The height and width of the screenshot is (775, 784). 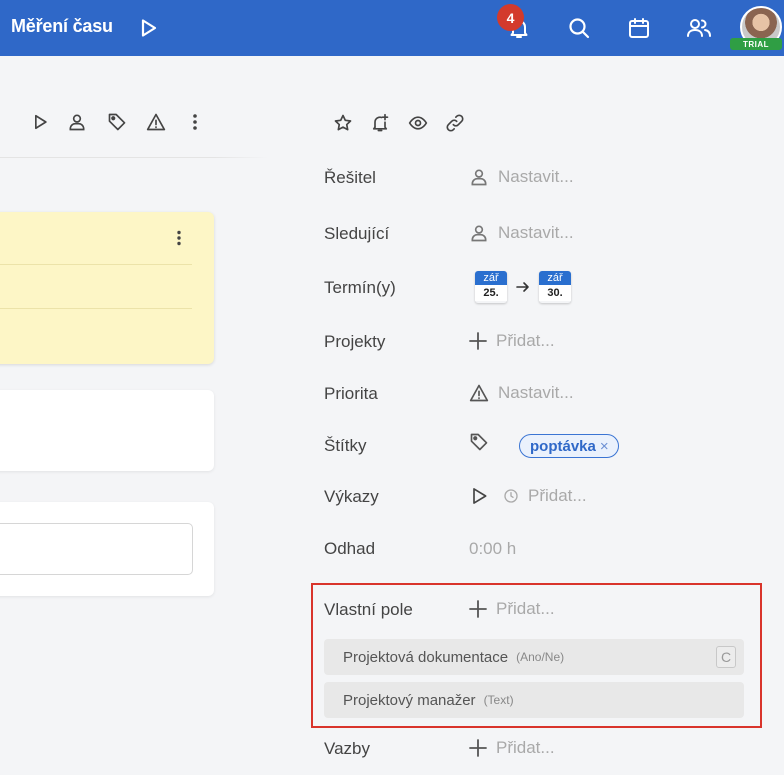 What do you see at coordinates (726, 657) in the screenshot?
I see `shortcut-key: C` at bounding box center [726, 657].